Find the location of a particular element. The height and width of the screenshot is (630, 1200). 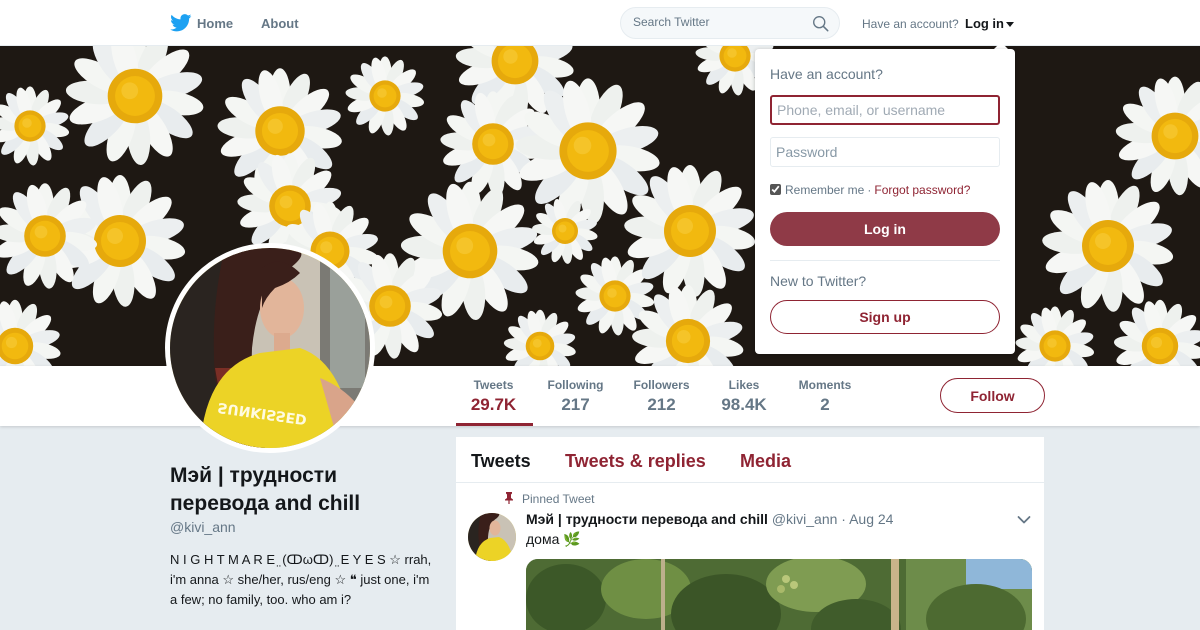

tweet-author-name: Мэй | трудности перевода and chill is located at coordinates (647, 519).